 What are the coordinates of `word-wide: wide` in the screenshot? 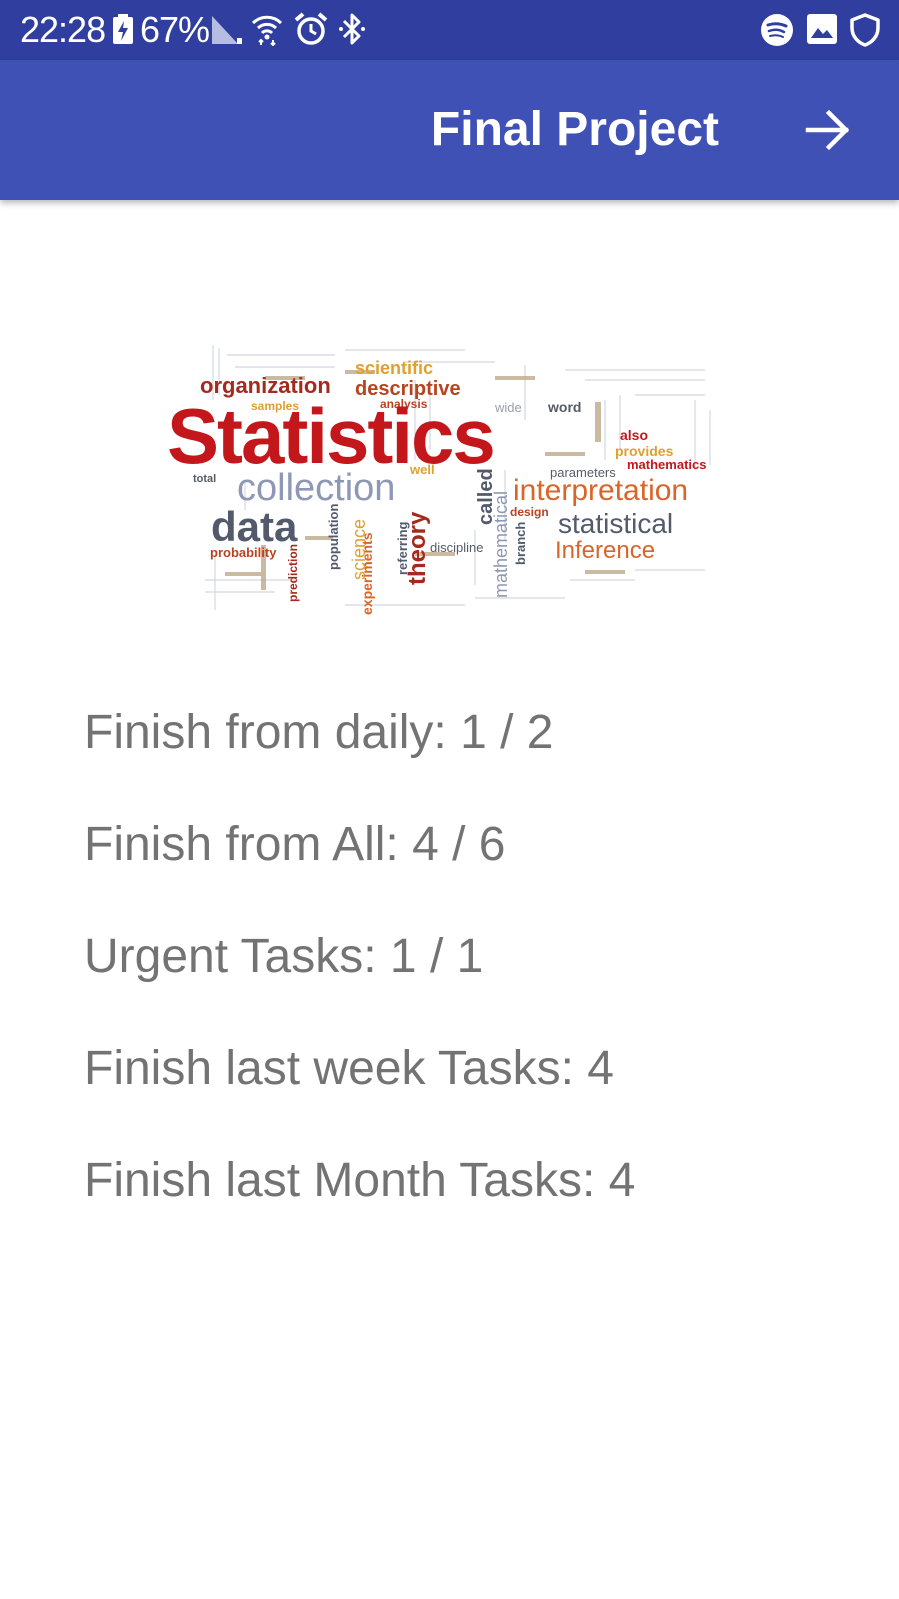 It's located at (508, 407).